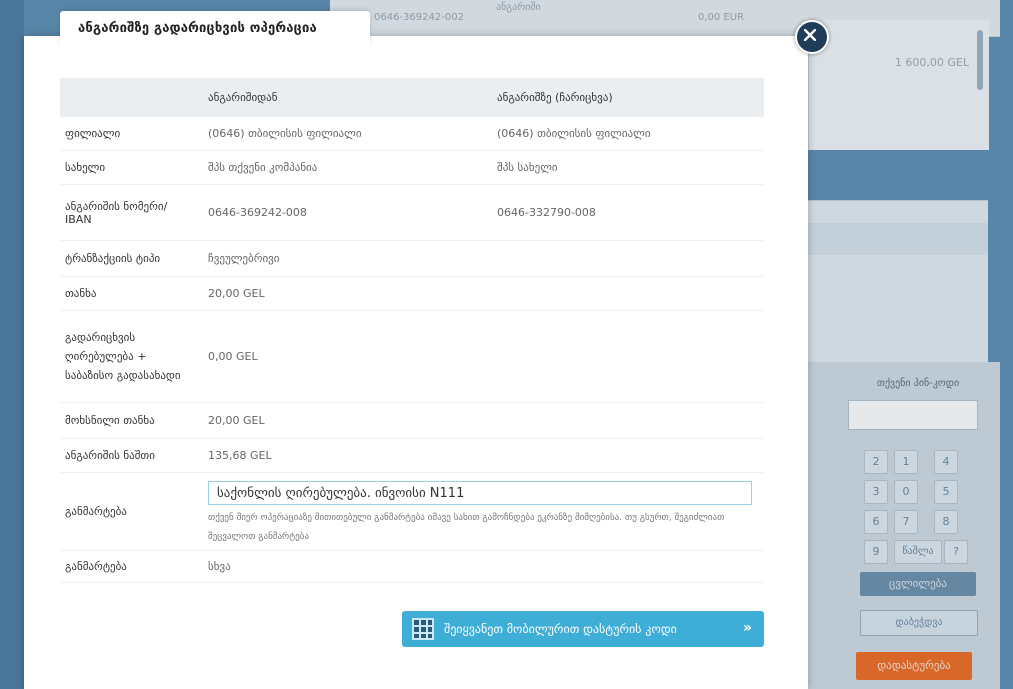 This screenshot has width=1013, height=689. What do you see at coordinates (628, 97) in the screenshot?
I see `header-to: ანგარიშზე (ჩარიცხვა)` at bounding box center [628, 97].